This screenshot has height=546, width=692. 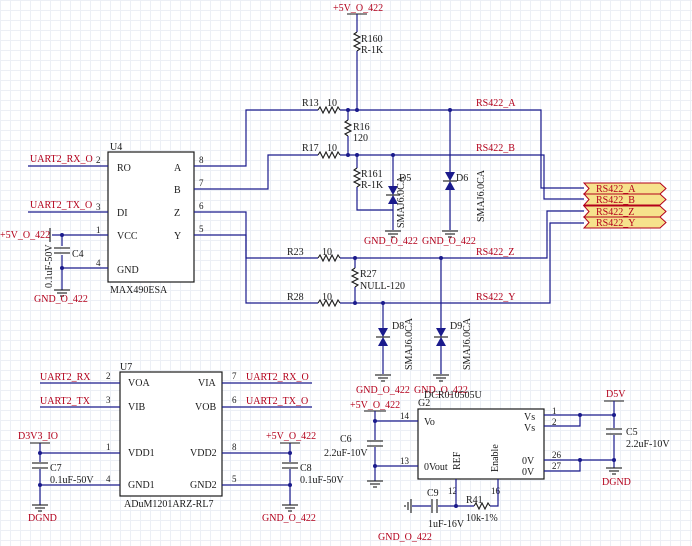 I want to click on u4-pinnum-di: 3, so click(x=98, y=207).